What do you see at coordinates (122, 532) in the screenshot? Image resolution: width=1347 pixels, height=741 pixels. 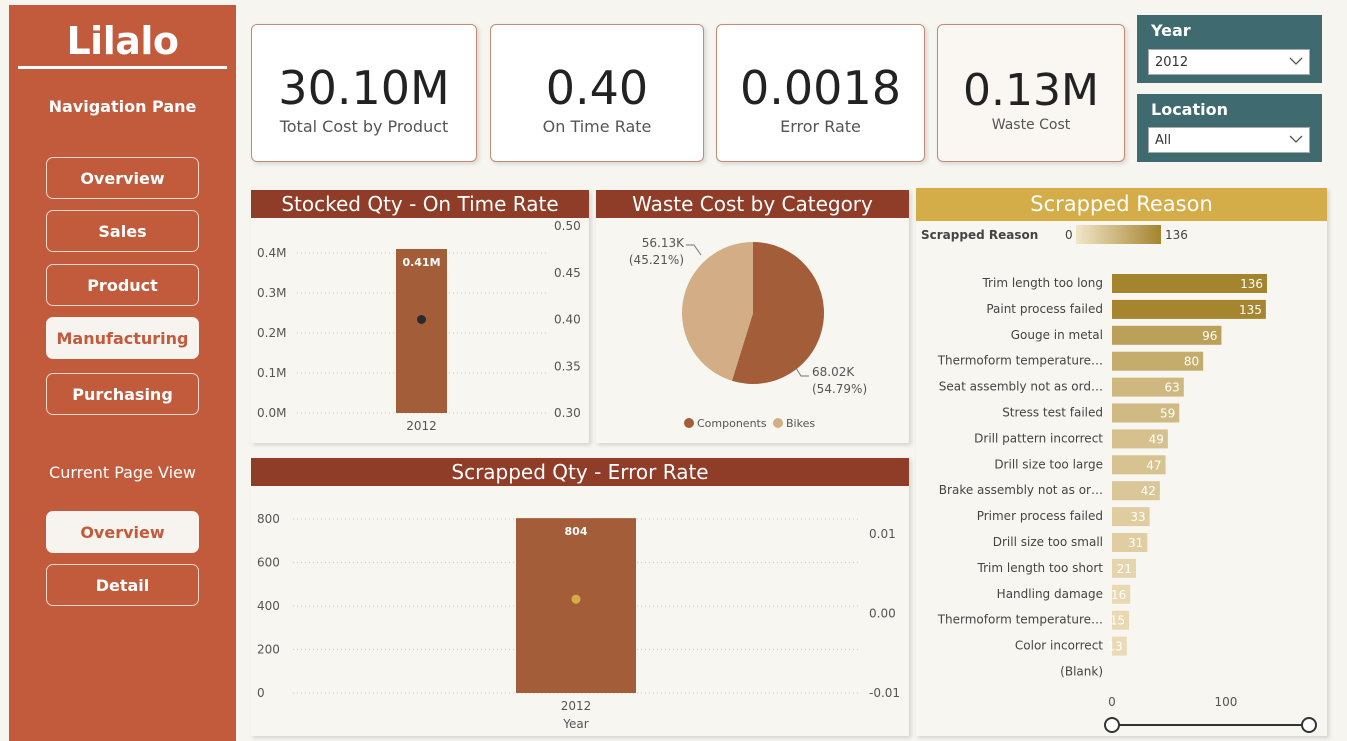 I see `page-button-overview: Overview` at bounding box center [122, 532].